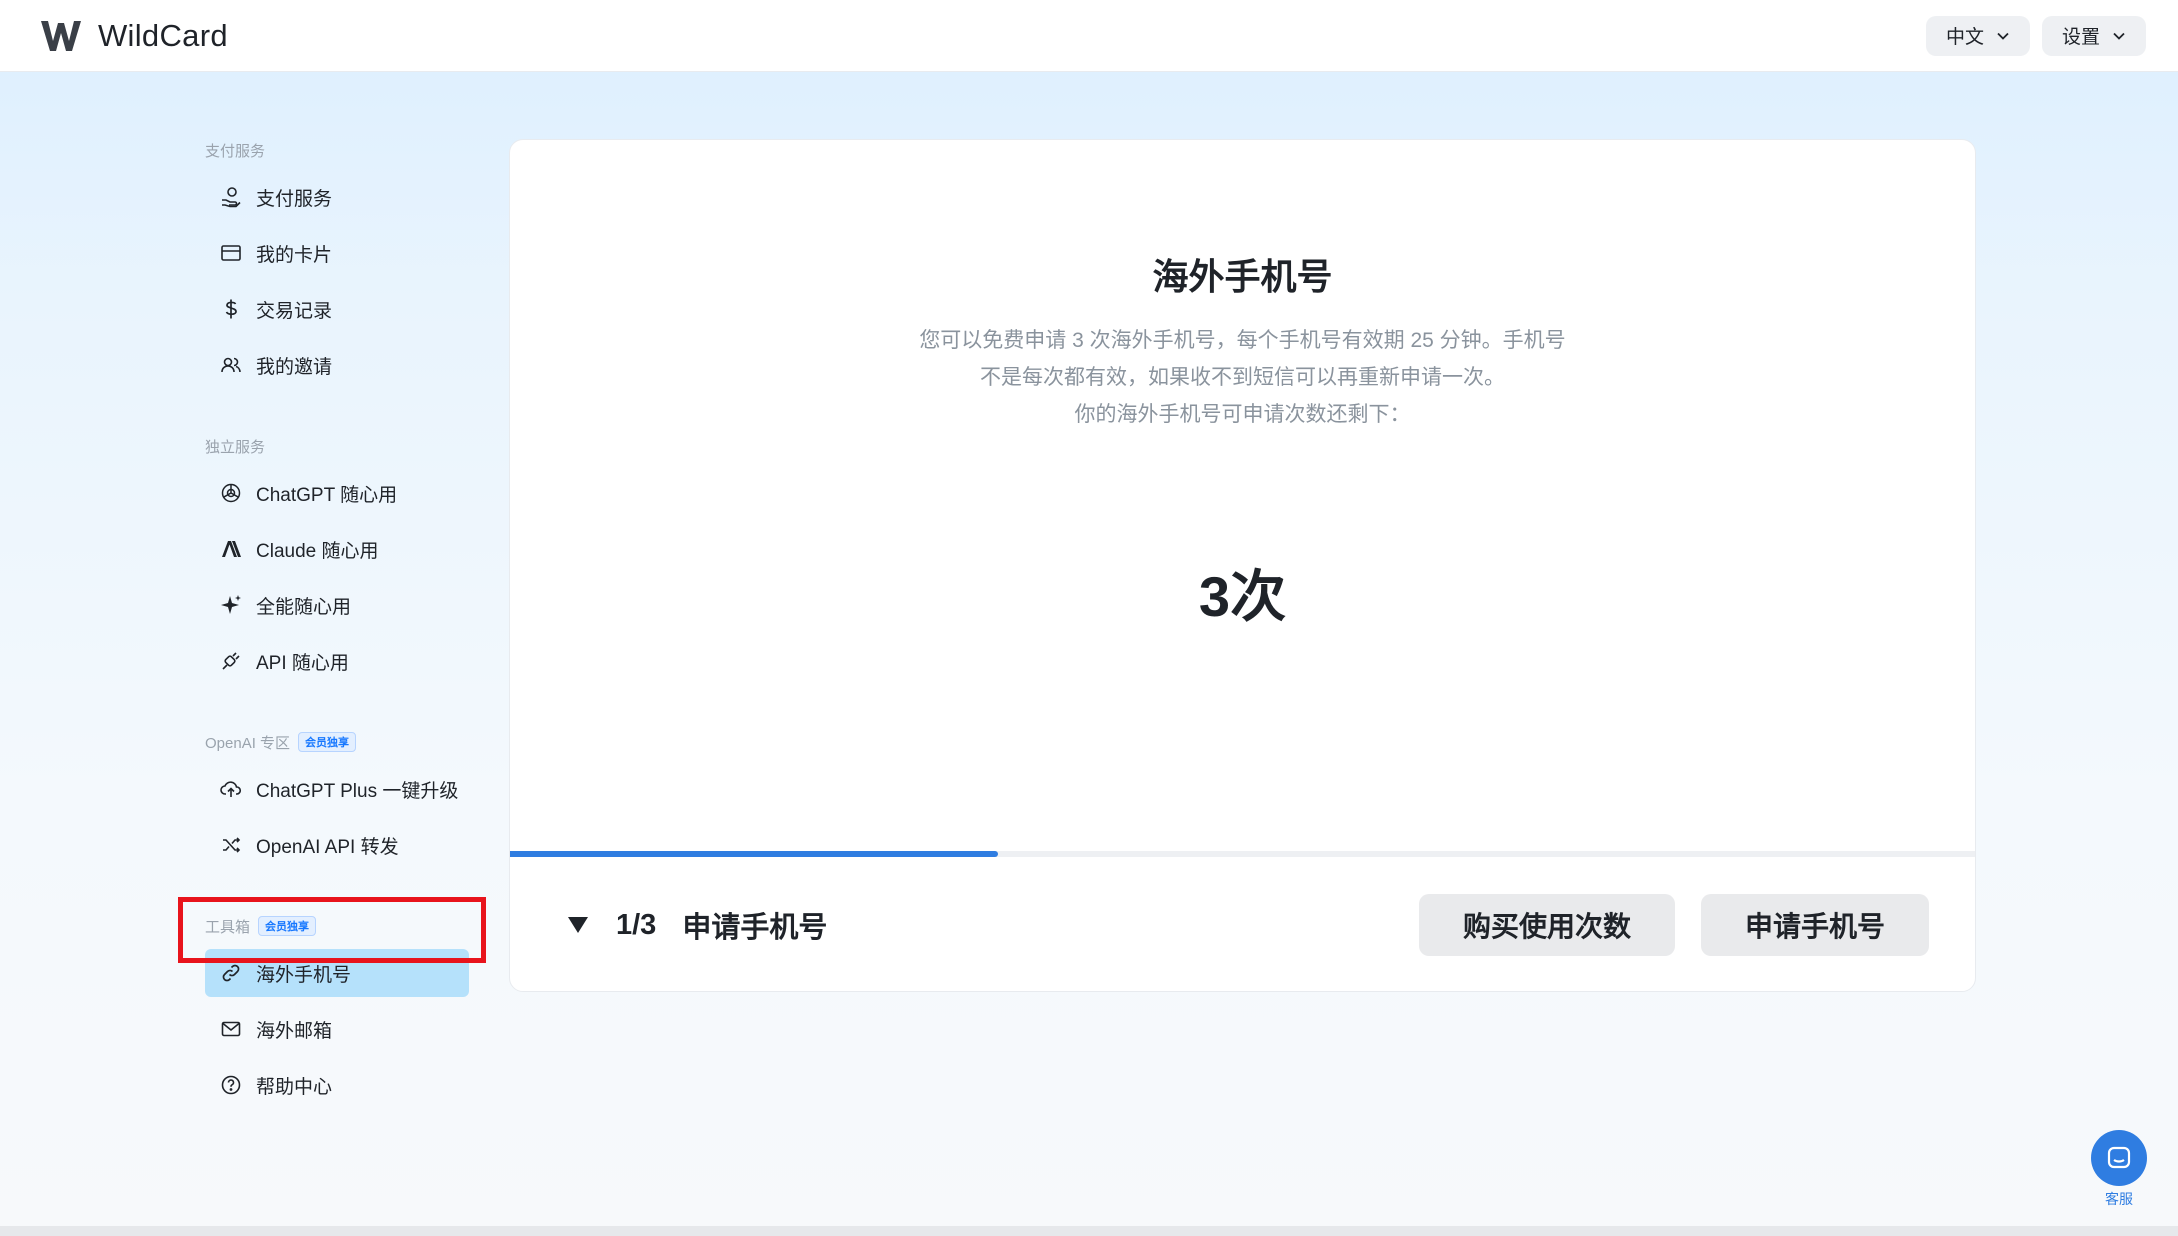 The width and height of the screenshot is (2178, 1236). I want to click on bottom-strip, so click(1089, 1231).